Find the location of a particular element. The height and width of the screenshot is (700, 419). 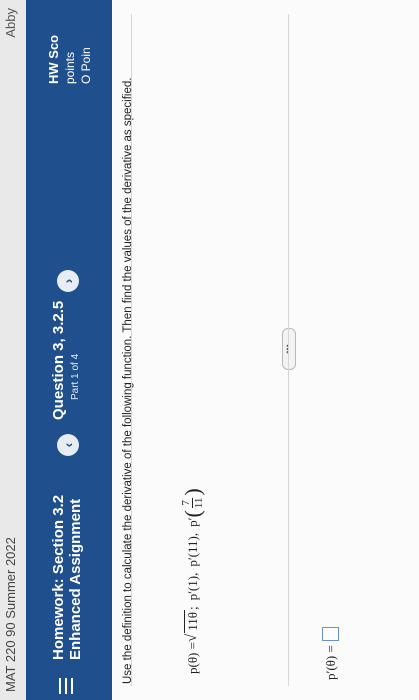

right-paren: ) is located at coordinates (192, 492).